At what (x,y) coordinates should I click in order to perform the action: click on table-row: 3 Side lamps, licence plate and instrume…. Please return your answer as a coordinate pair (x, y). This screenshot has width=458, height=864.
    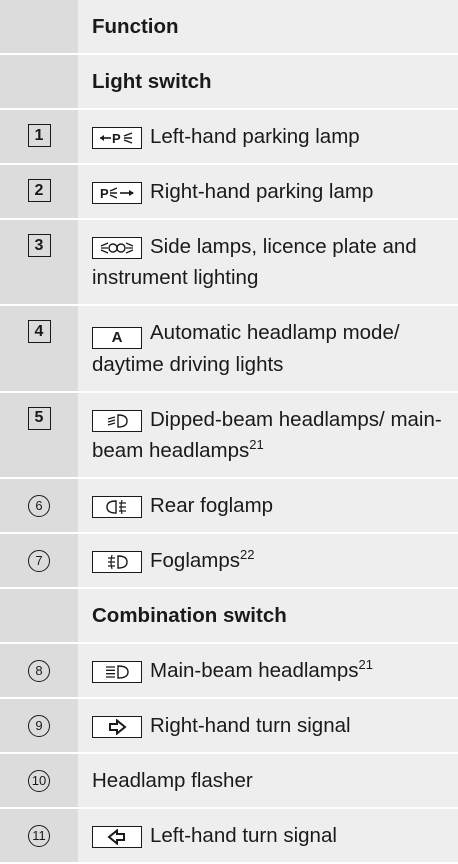
    Looking at the image, I should click on (229, 263).